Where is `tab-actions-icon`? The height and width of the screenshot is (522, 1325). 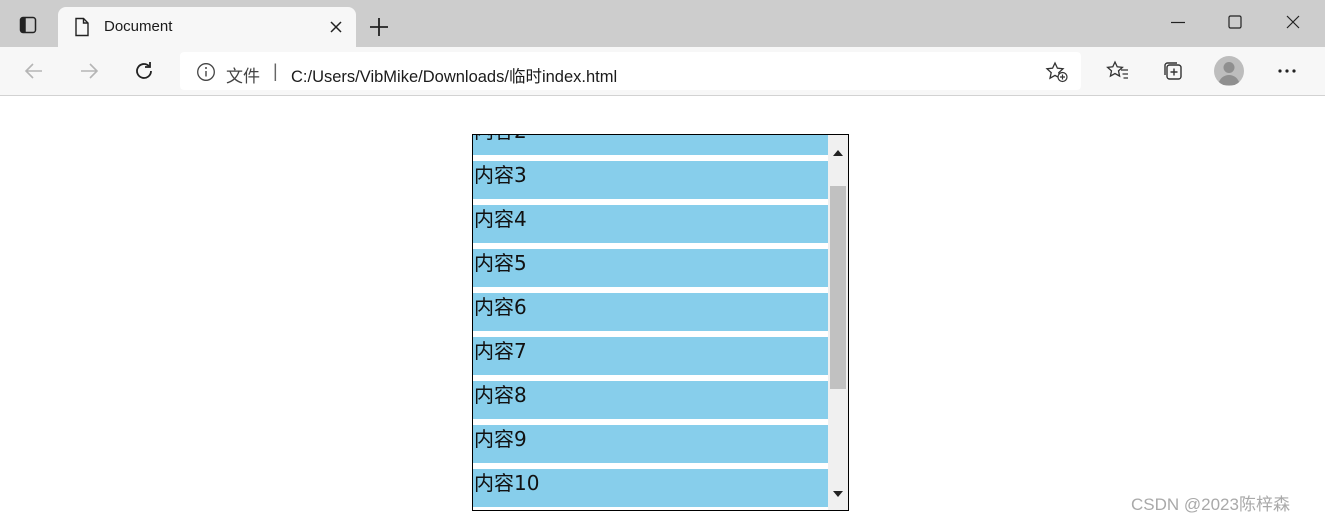 tab-actions-icon is located at coordinates (28, 27).